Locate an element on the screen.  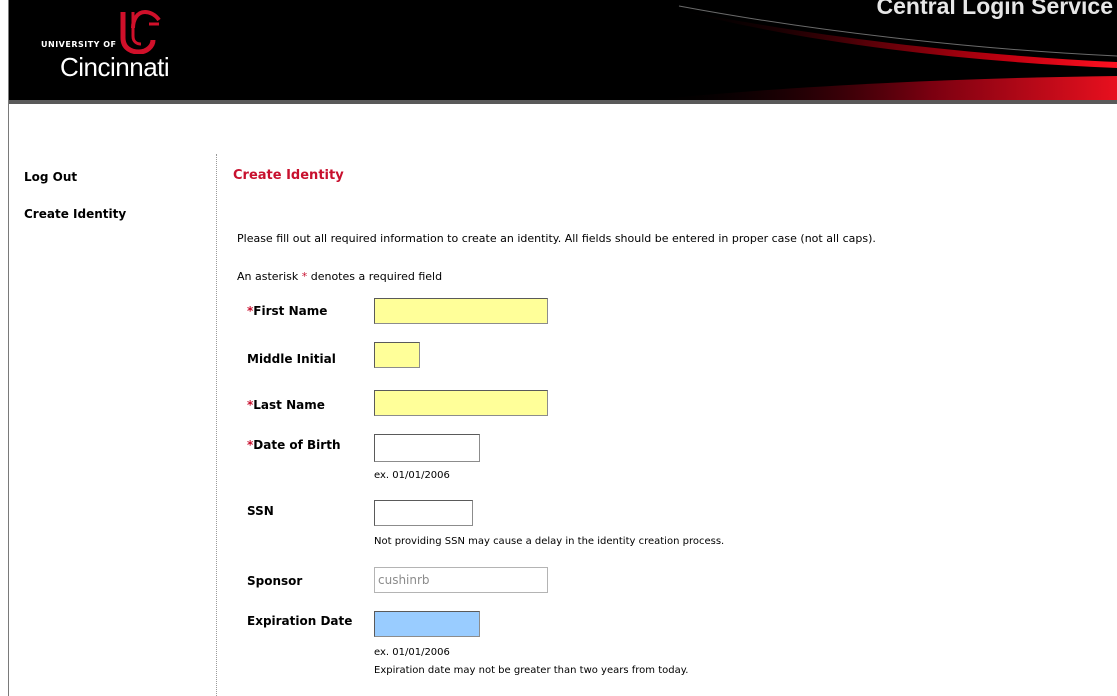
middle-initial-label: Middle Initial is located at coordinates (291, 359).